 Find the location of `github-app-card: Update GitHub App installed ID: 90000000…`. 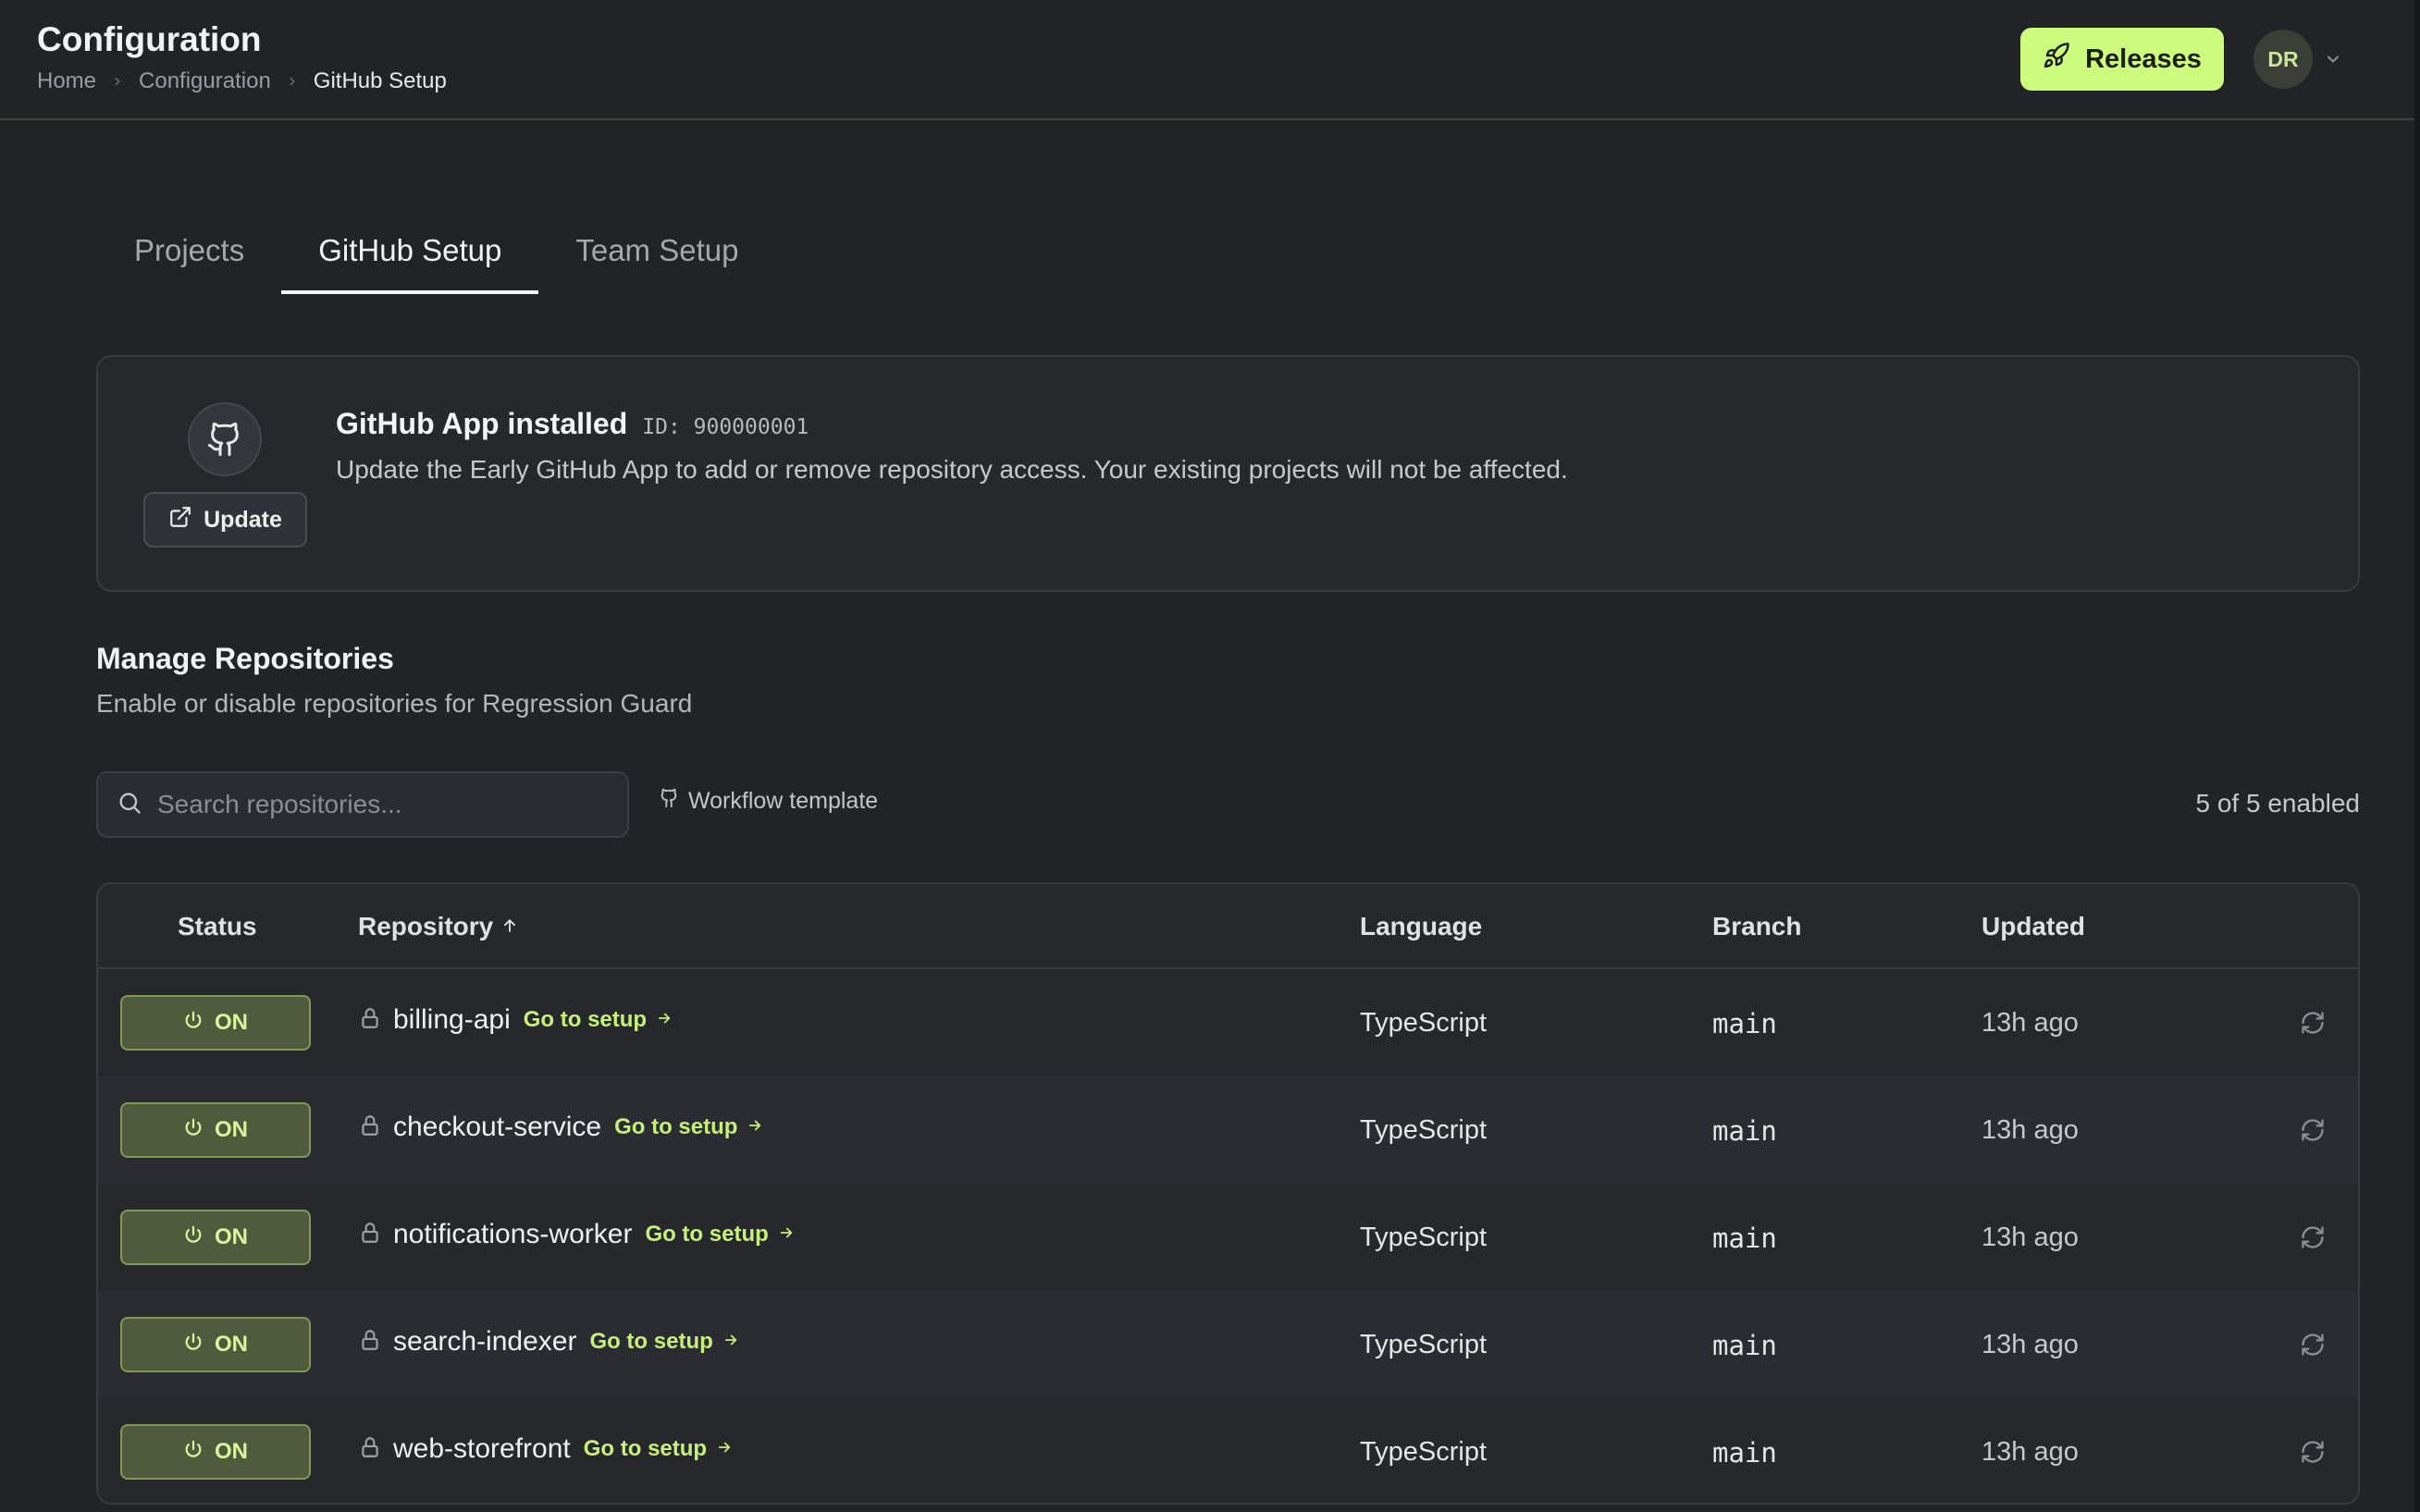

github-app-card: Update GitHub App installed ID: 90000000… is located at coordinates (1228, 473).